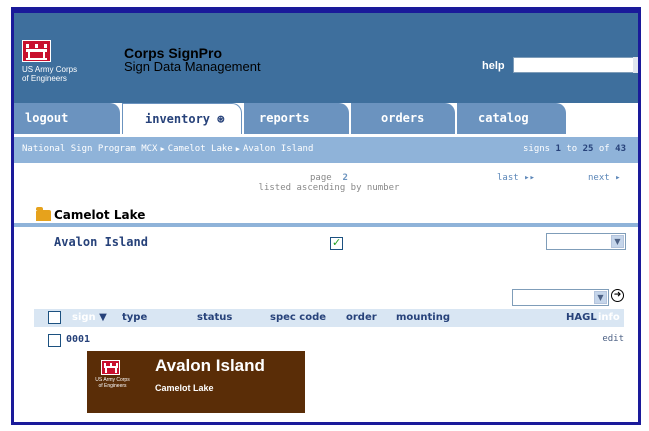 Image resolution: width=649 pixels, height=431 pixels. I want to click on sign-logo-text: US Army Corps of Engineers, so click(112, 383).